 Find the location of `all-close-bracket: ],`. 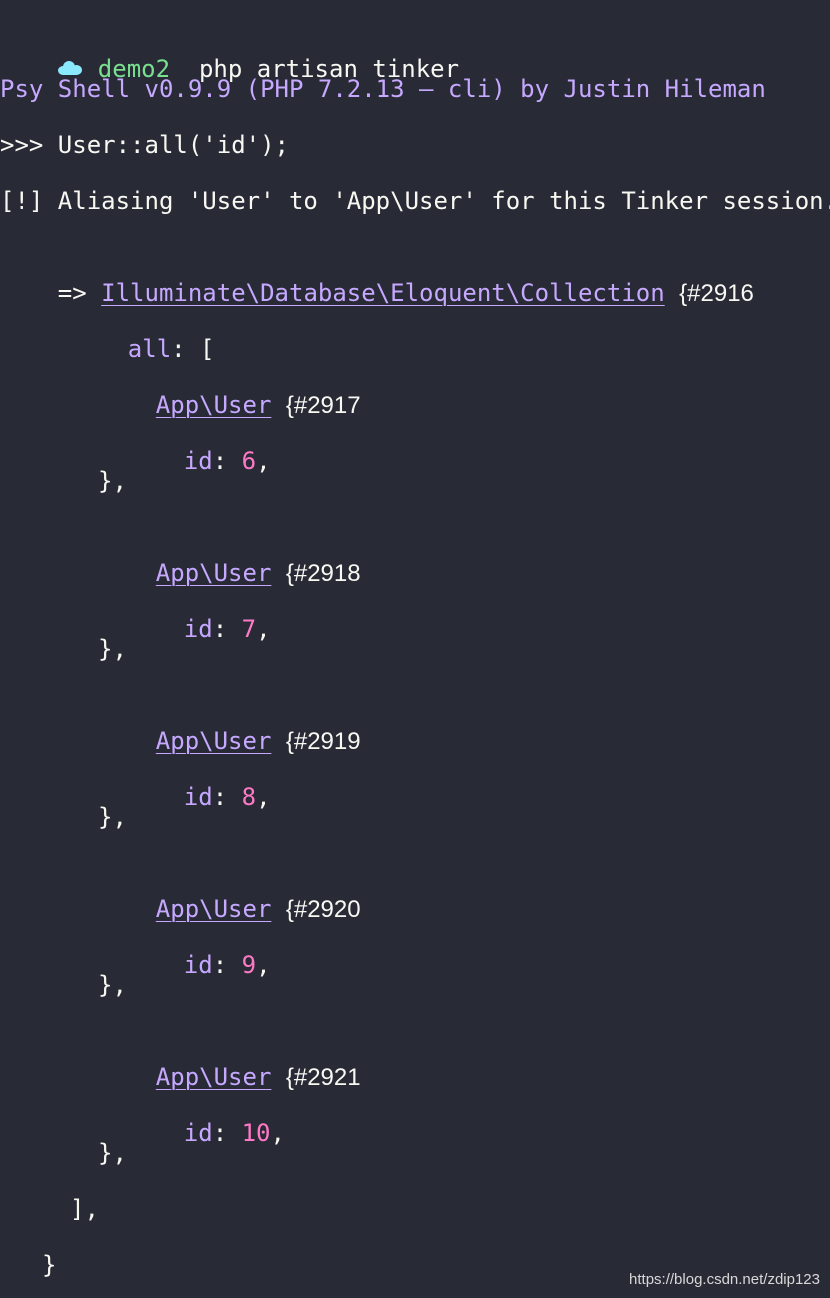

all-close-bracket: ], is located at coordinates (84, 1209).